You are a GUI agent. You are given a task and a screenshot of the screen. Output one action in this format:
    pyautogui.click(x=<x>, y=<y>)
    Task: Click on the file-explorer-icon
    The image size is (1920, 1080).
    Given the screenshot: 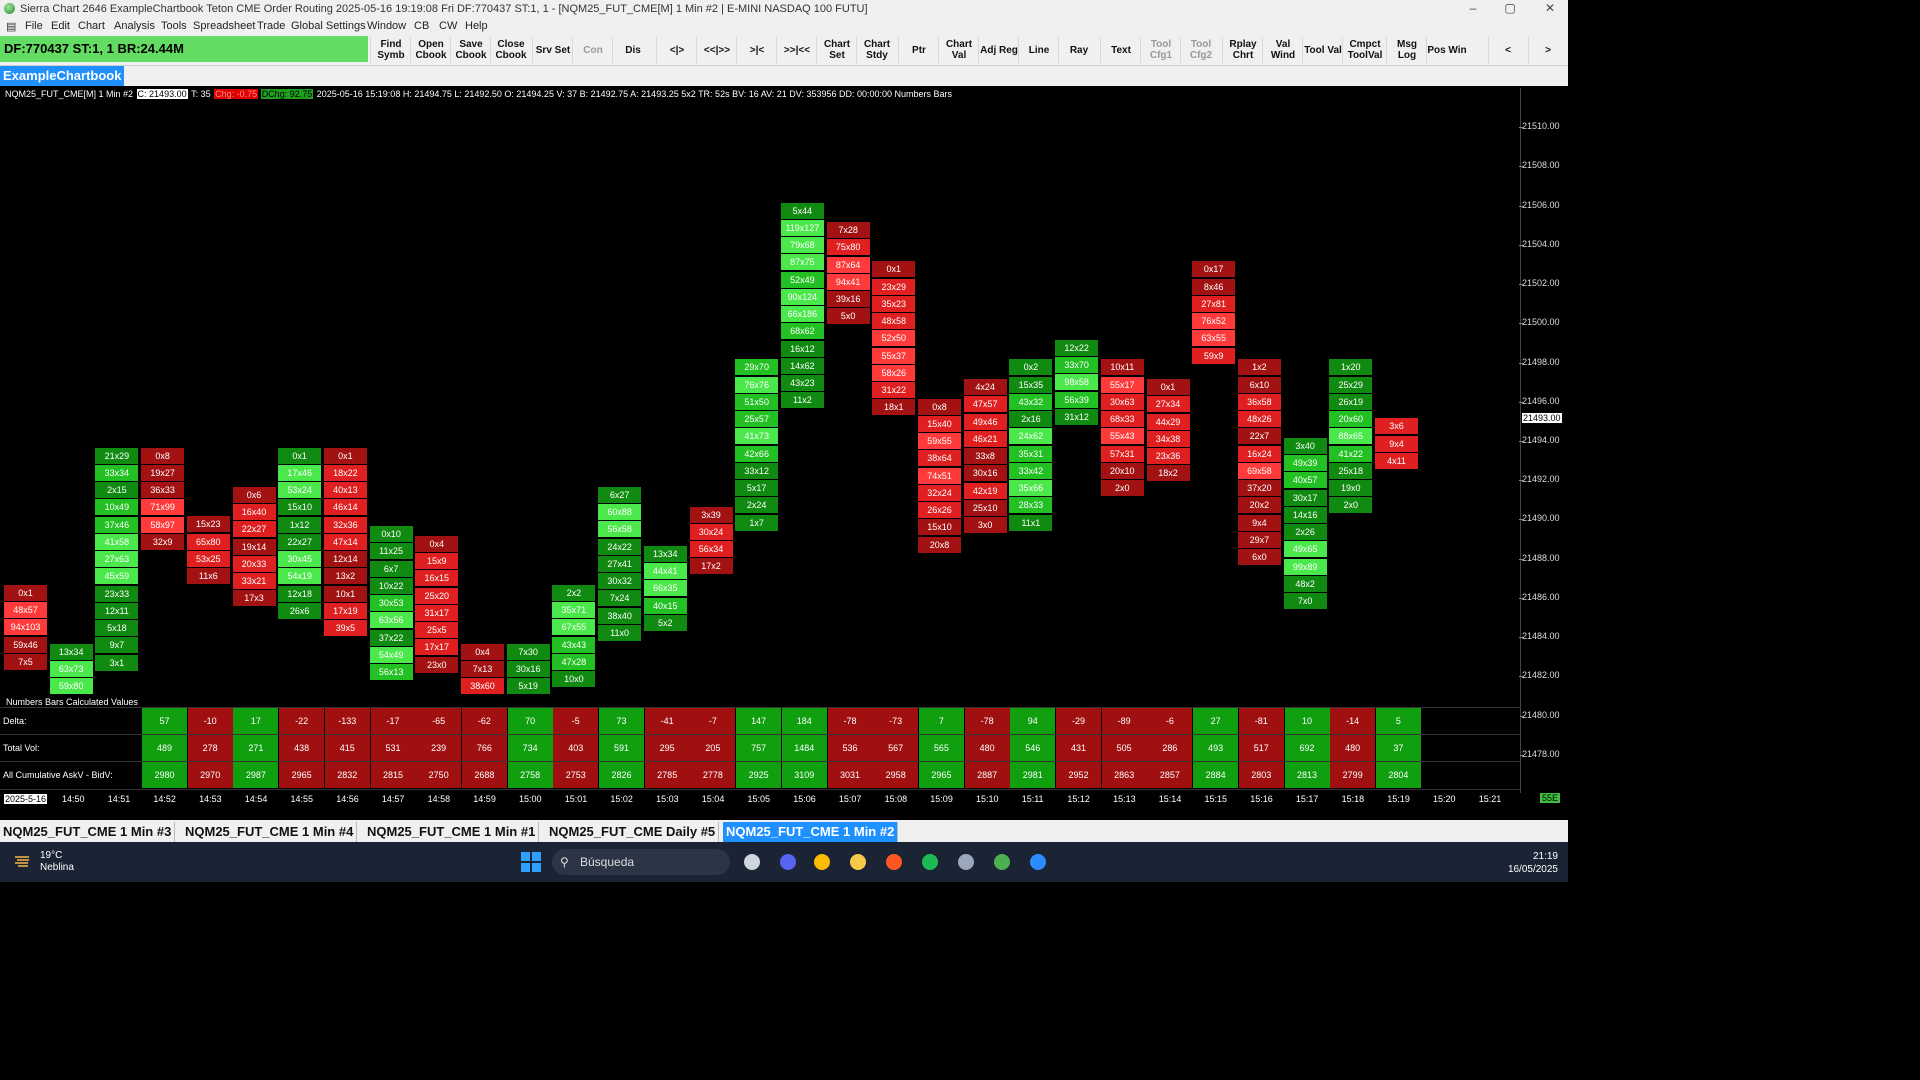 What is the action you would take?
    pyautogui.click(x=858, y=862)
    